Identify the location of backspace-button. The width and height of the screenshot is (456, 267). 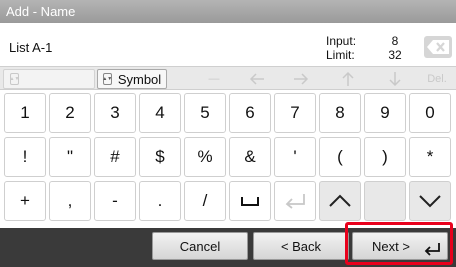
(438, 47).